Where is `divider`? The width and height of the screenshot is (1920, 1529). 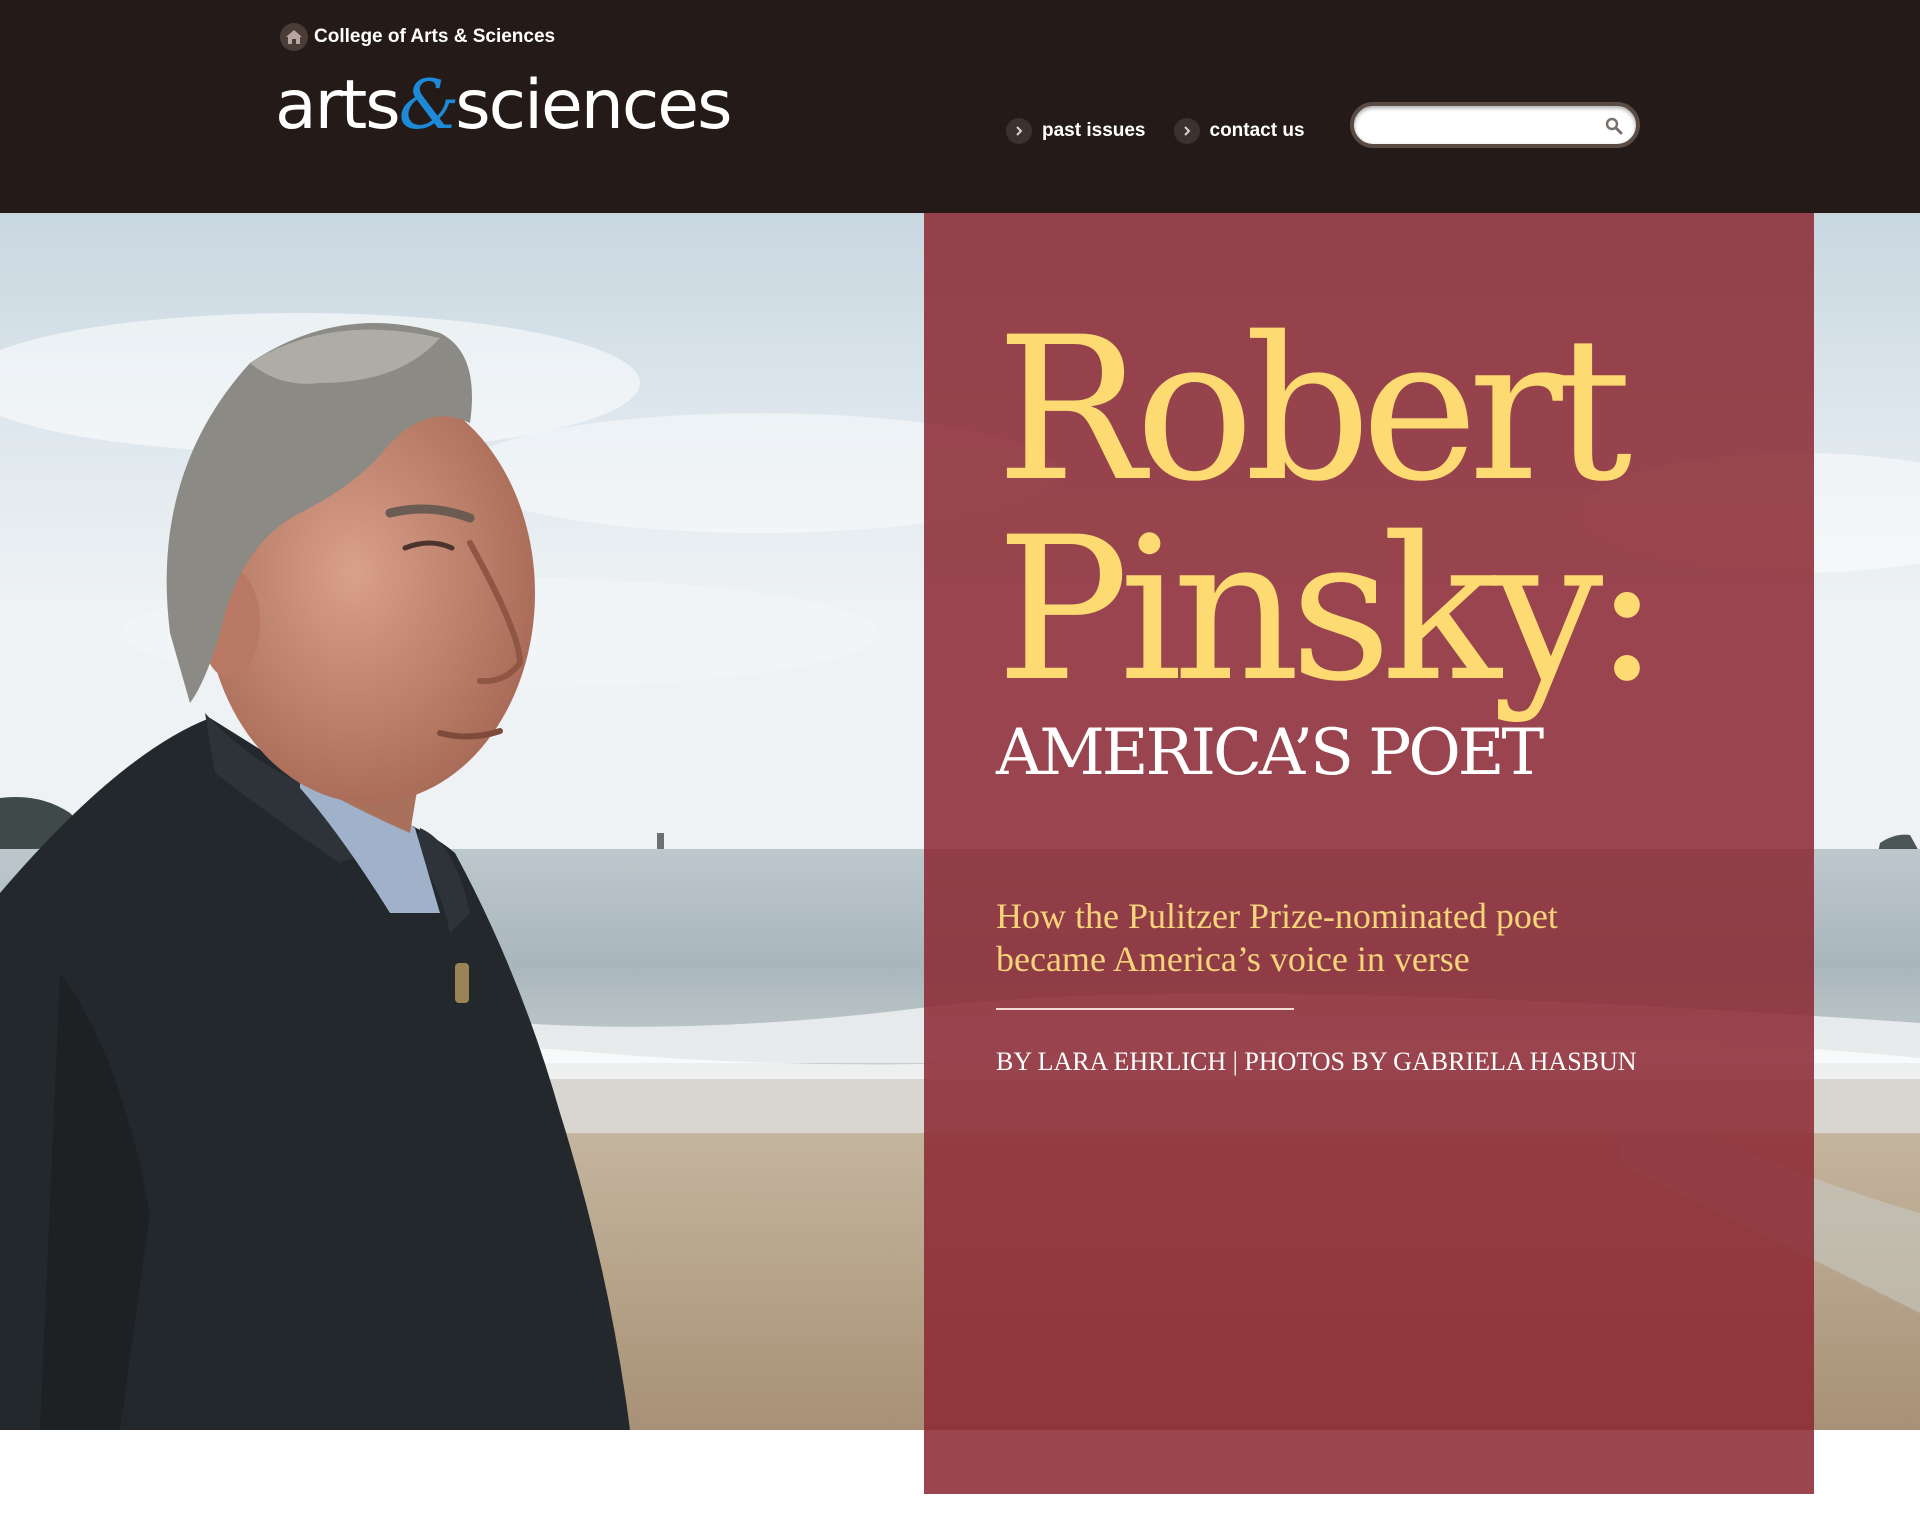 divider is located at coordinates (1145, 1009).